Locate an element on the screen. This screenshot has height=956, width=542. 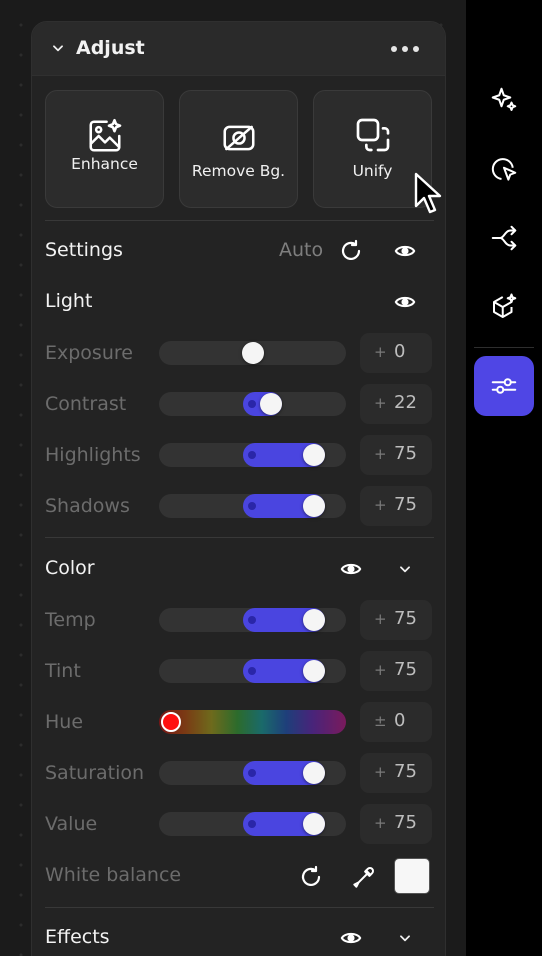
sparkles-icon is located at coordinates (504, 99).